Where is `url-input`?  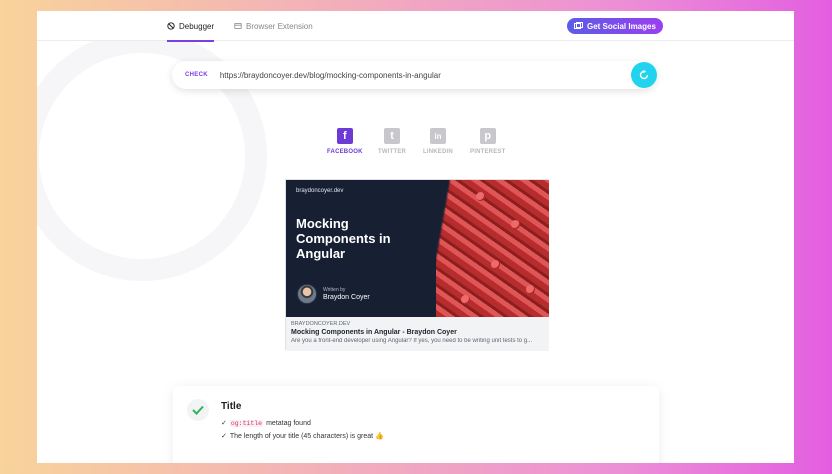
url-input is located at coordinates (419, 75).